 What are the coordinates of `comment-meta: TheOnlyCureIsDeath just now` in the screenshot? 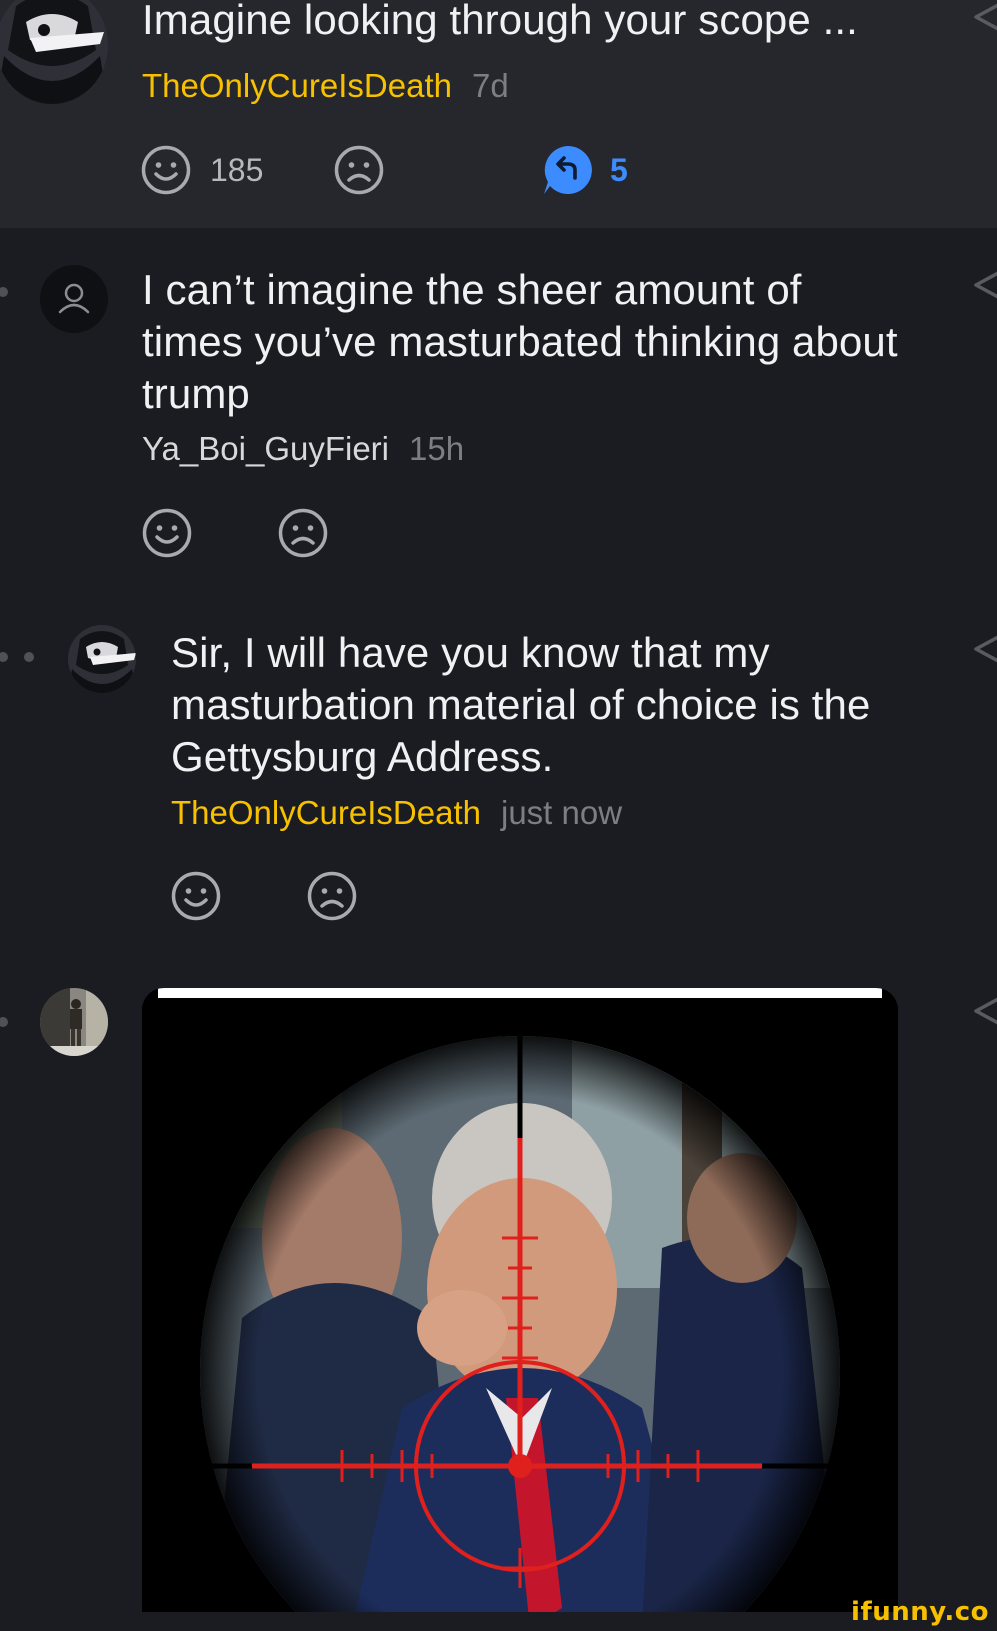 It's located at (396, 813).